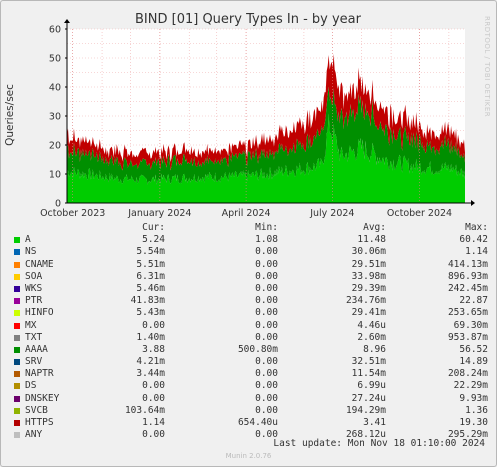 The image size is (497, 467). Describe the element at coordinates (257, 349) in the screenshot. I see `min-value: 500.80m` at that location.